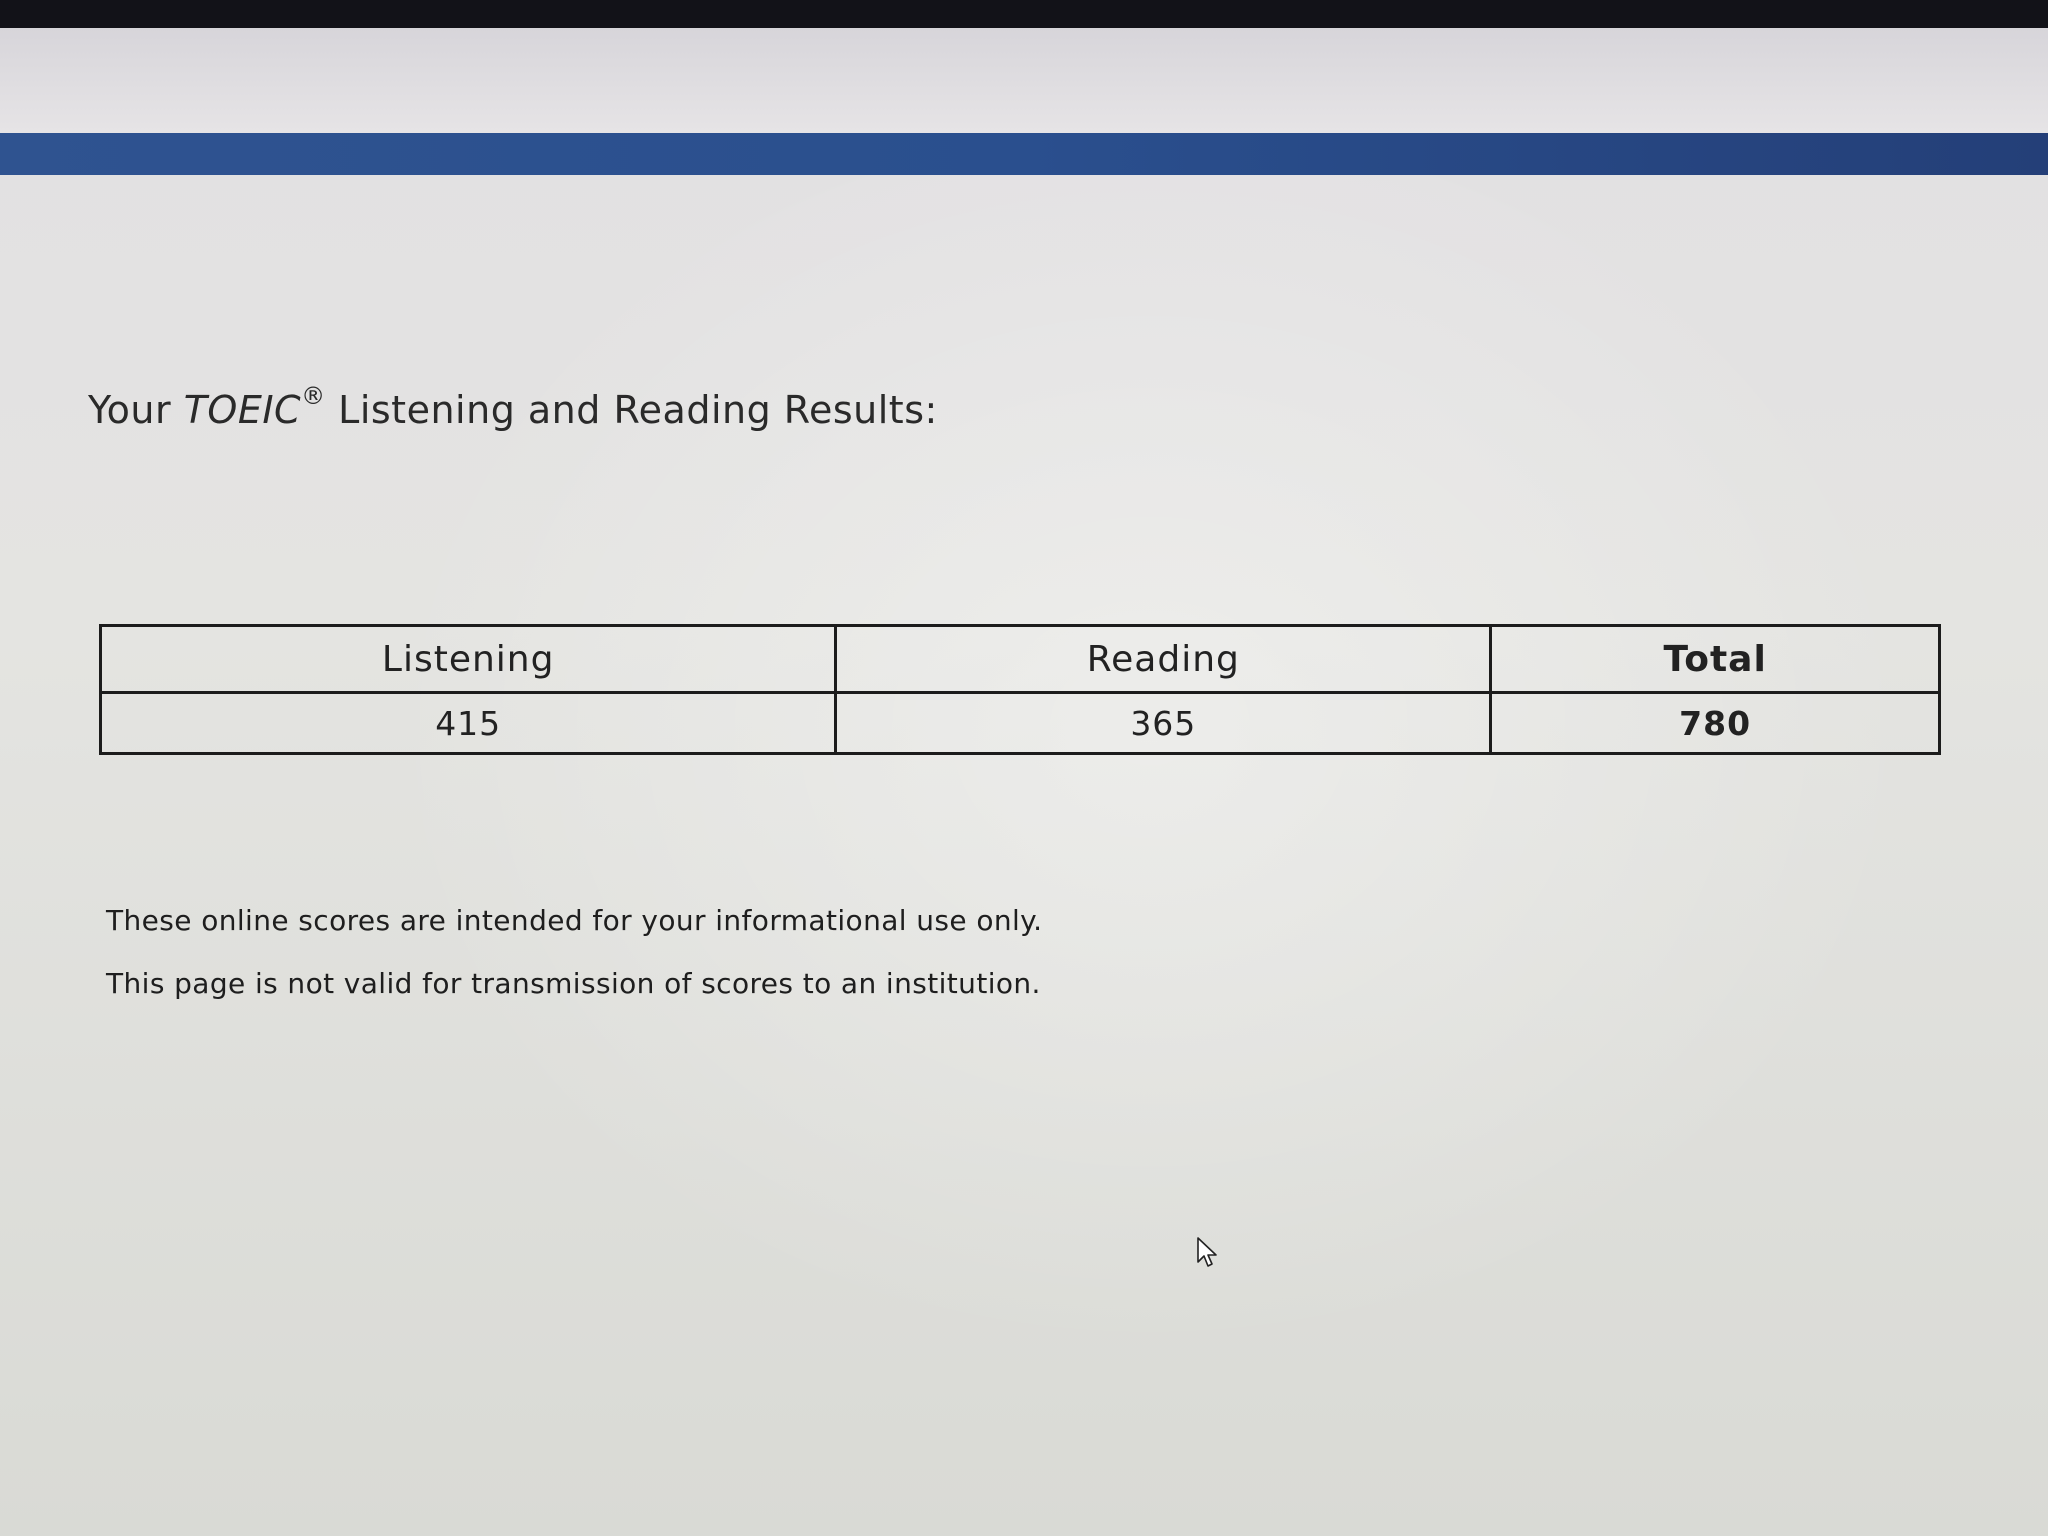 The image size is (2048, 1536). I want to click on mouse-pointer-icon, so click(1207, 1252).